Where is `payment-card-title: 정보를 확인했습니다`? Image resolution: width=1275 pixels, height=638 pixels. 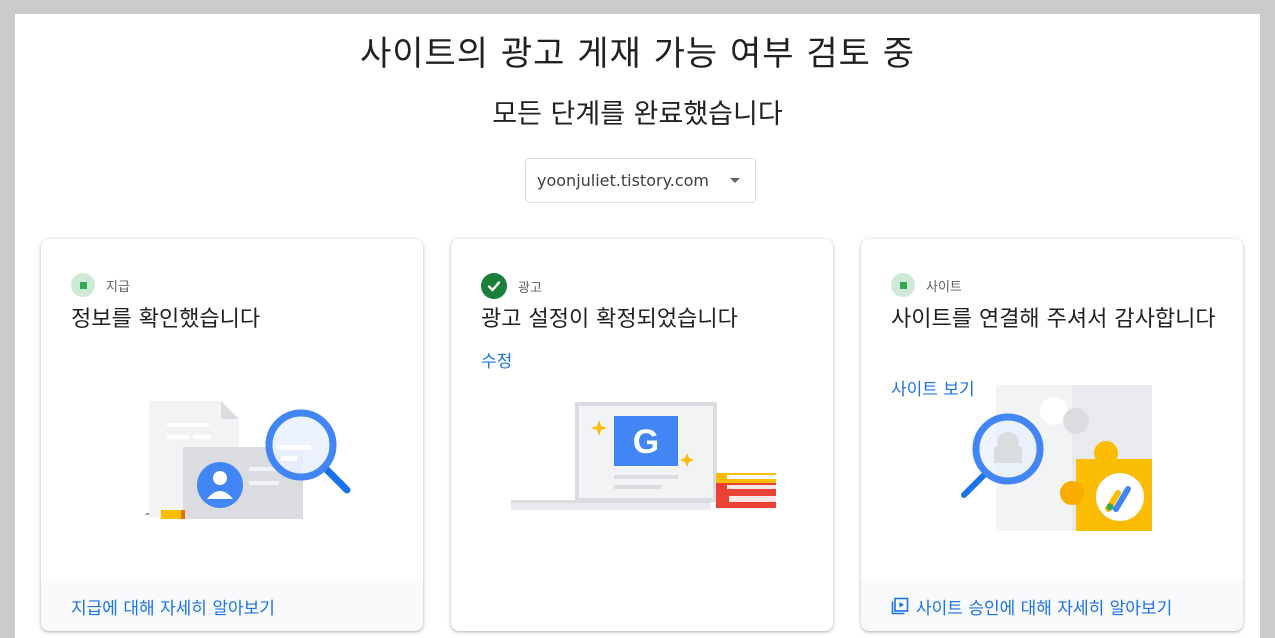 payment-card-title: 정보를 확인했습니다 is located at coordinates (166, 319).